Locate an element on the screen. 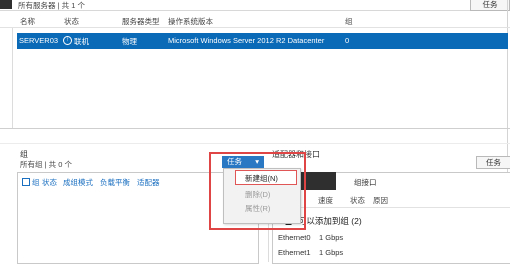 This screenshot has height=264, width=510. tab-team-interfaces: 组接口 is located at coordinates (365, 182).